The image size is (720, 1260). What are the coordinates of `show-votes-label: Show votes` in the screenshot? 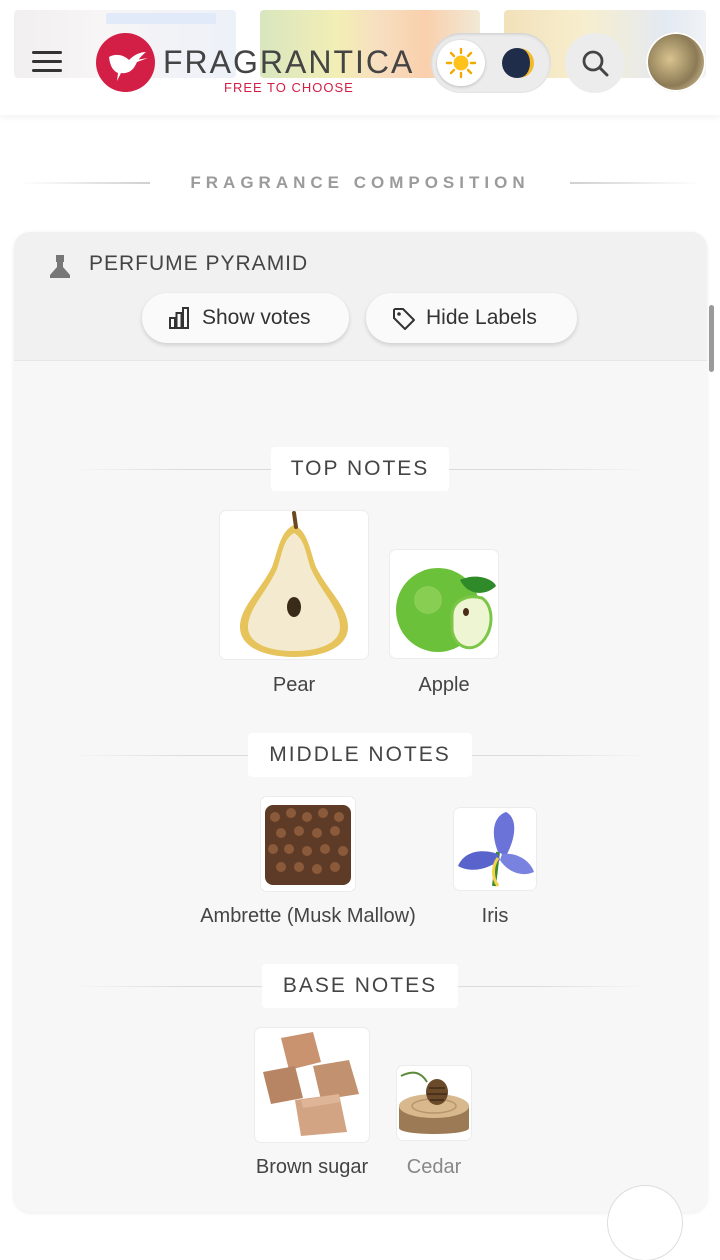 It's located at (256, 317).